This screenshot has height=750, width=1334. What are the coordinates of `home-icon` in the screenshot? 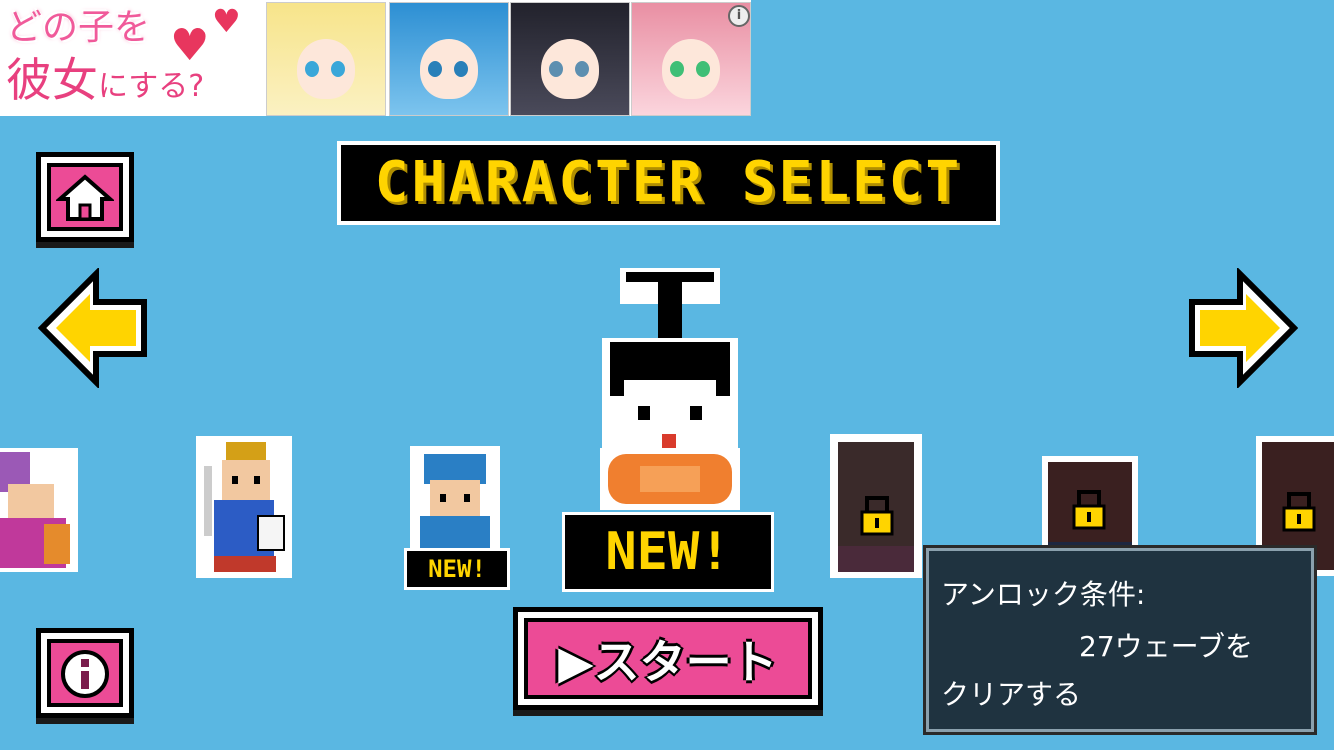 It's located at (85, 197).